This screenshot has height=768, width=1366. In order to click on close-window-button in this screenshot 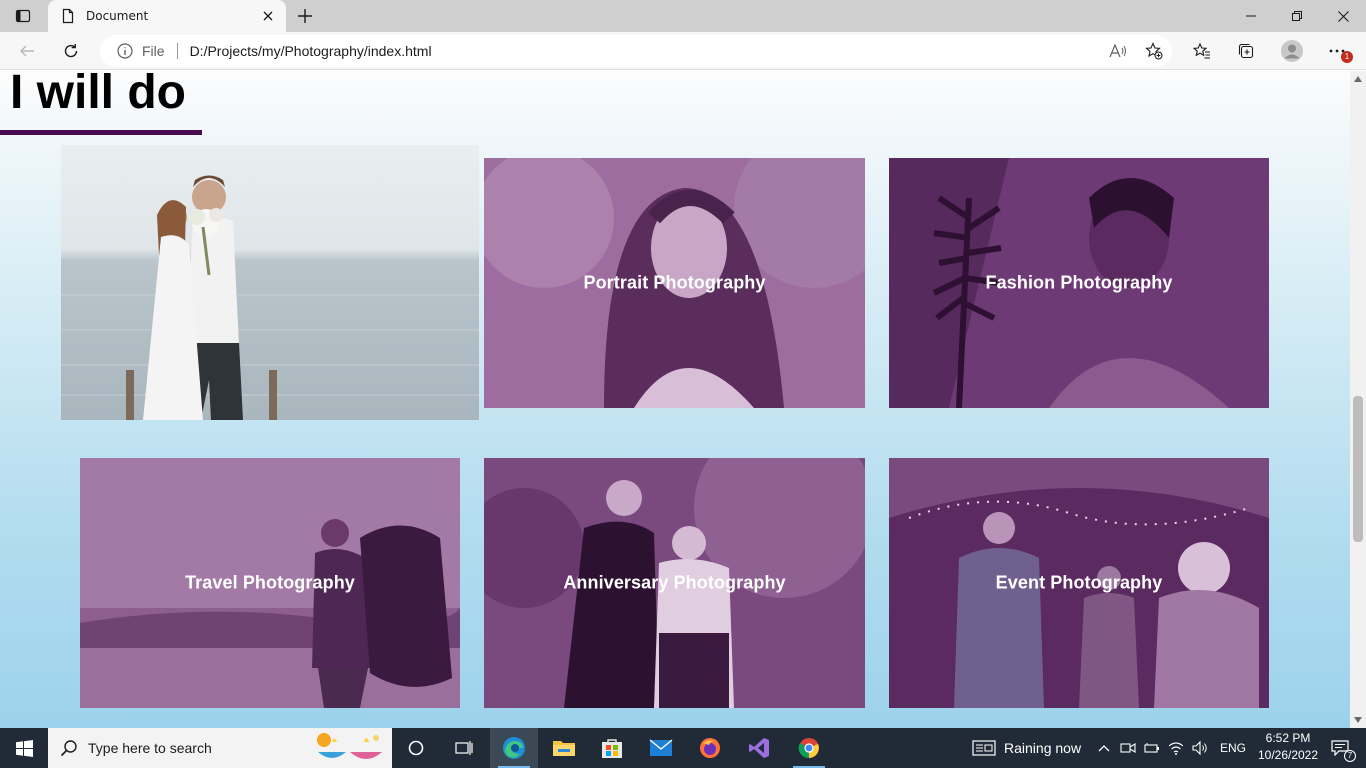, I will do `click(1343, 16)`.